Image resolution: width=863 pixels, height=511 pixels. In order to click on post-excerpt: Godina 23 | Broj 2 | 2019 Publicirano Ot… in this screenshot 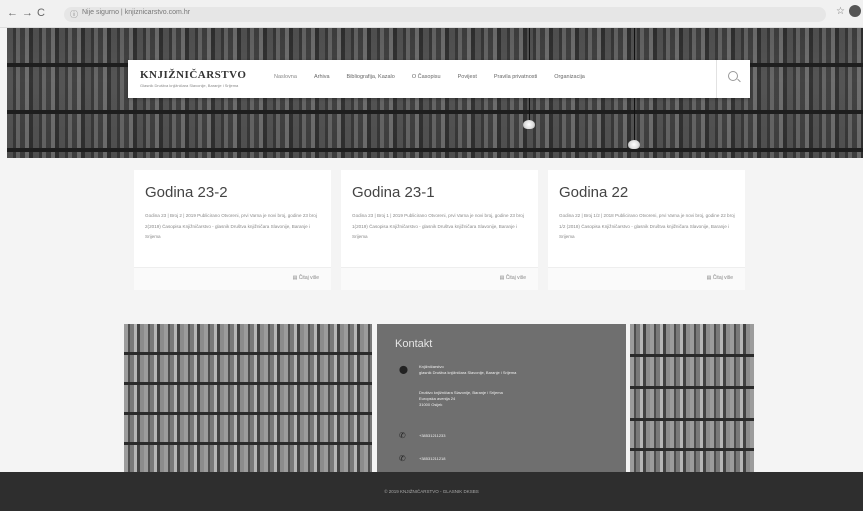, I will do `click(231, 226)`.